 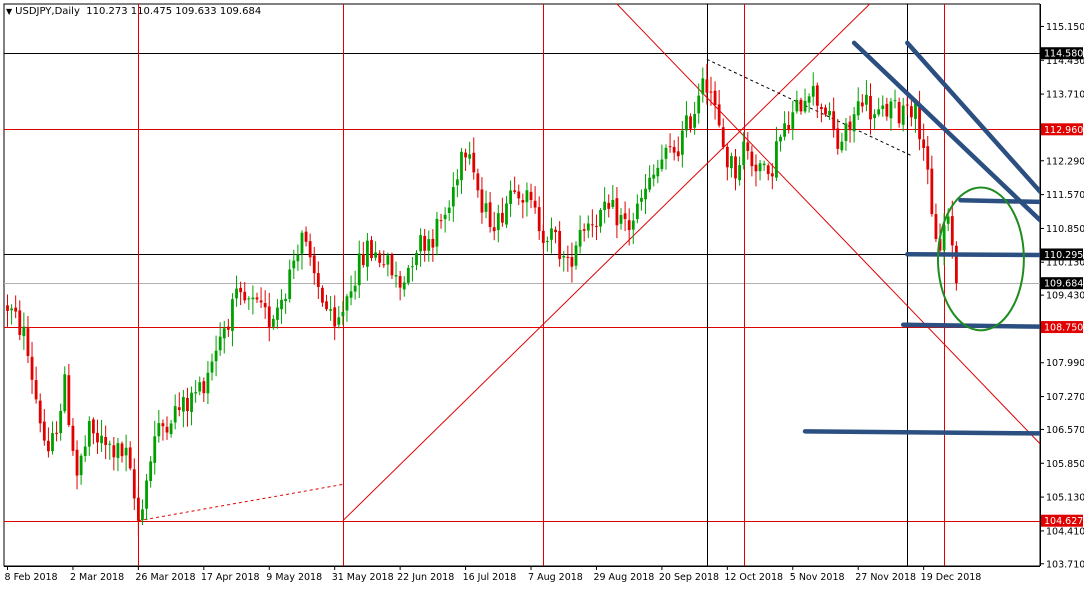 I want to click on y-tick-label: 109.430, so click(x=1065, y=296).